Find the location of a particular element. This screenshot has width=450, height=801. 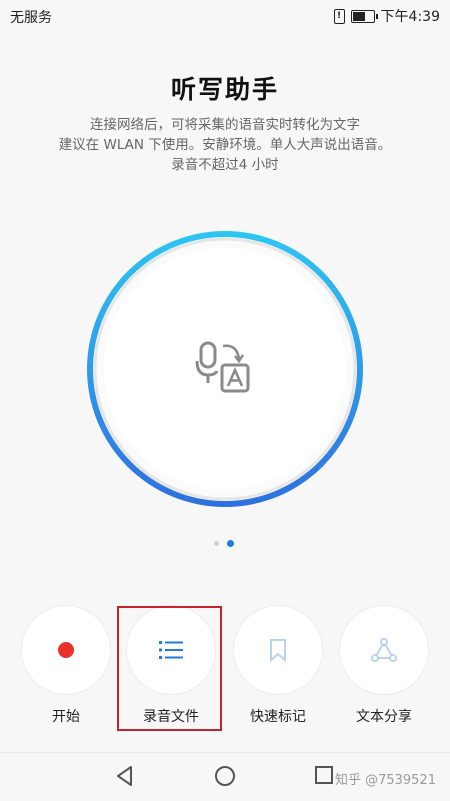

share-text-button: 文本分享 is located at coordinates (384, 666).